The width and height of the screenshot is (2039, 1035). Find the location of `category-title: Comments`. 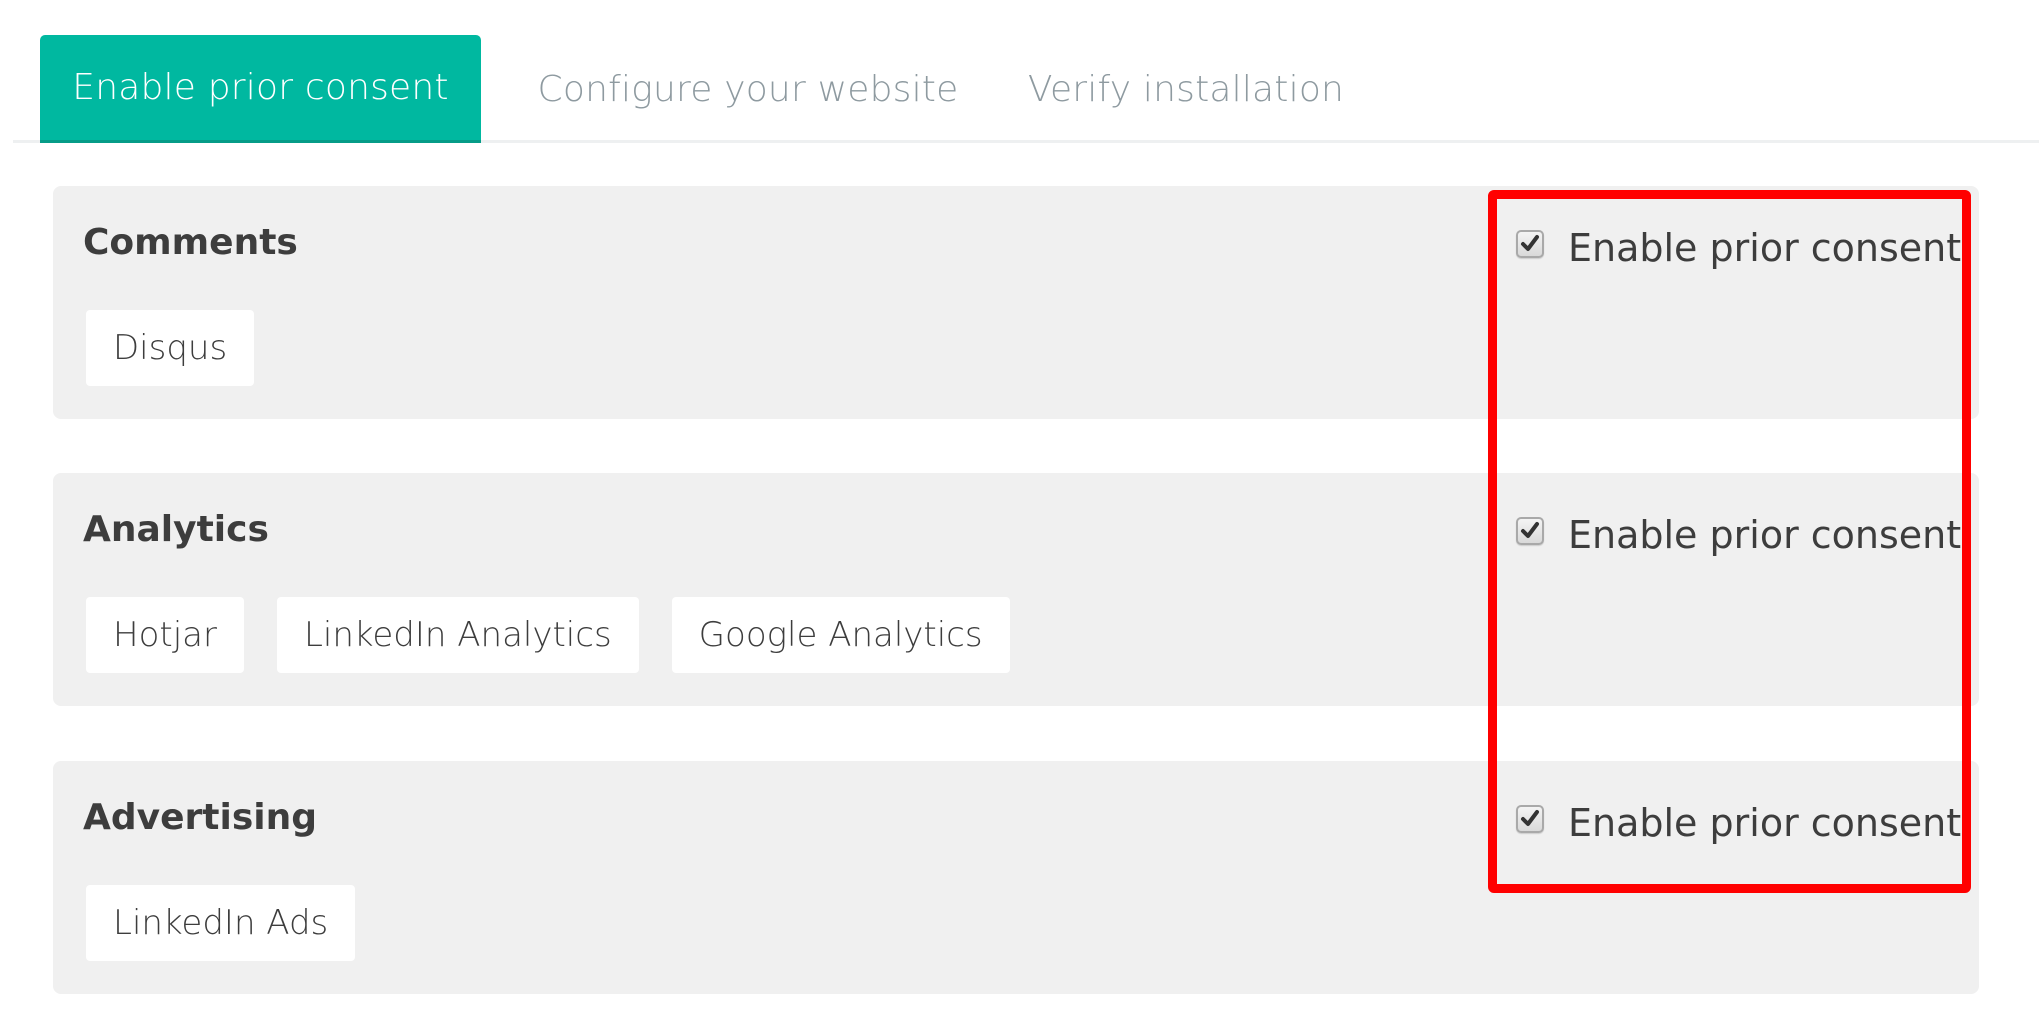

category-title: Comments is located at coordinates (190, 242).